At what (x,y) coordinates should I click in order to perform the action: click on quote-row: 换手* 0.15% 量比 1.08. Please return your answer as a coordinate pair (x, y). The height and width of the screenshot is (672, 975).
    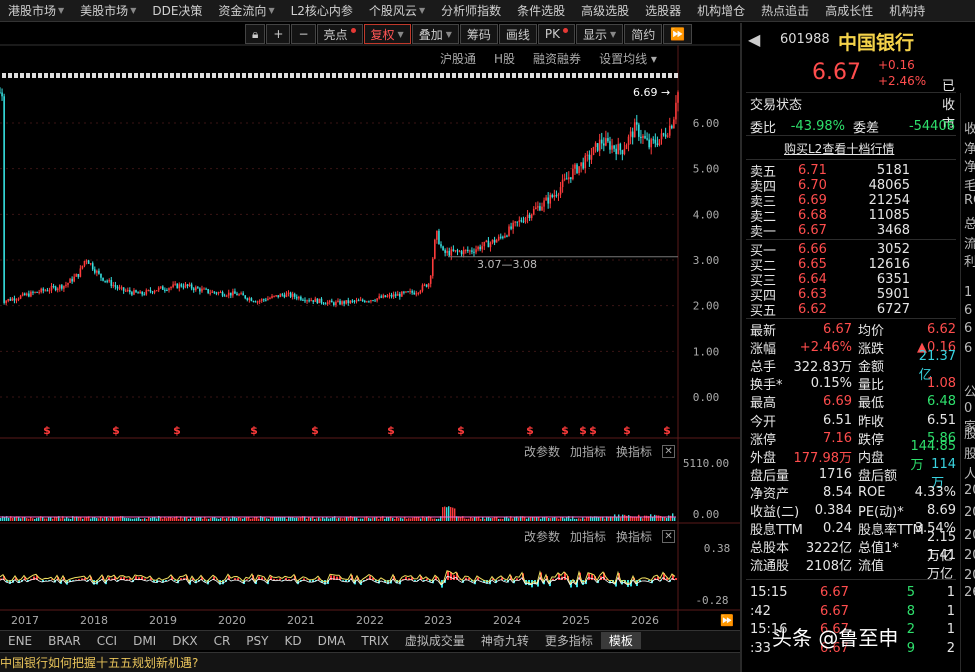
    Looking at the image, I should click on (853, 384).